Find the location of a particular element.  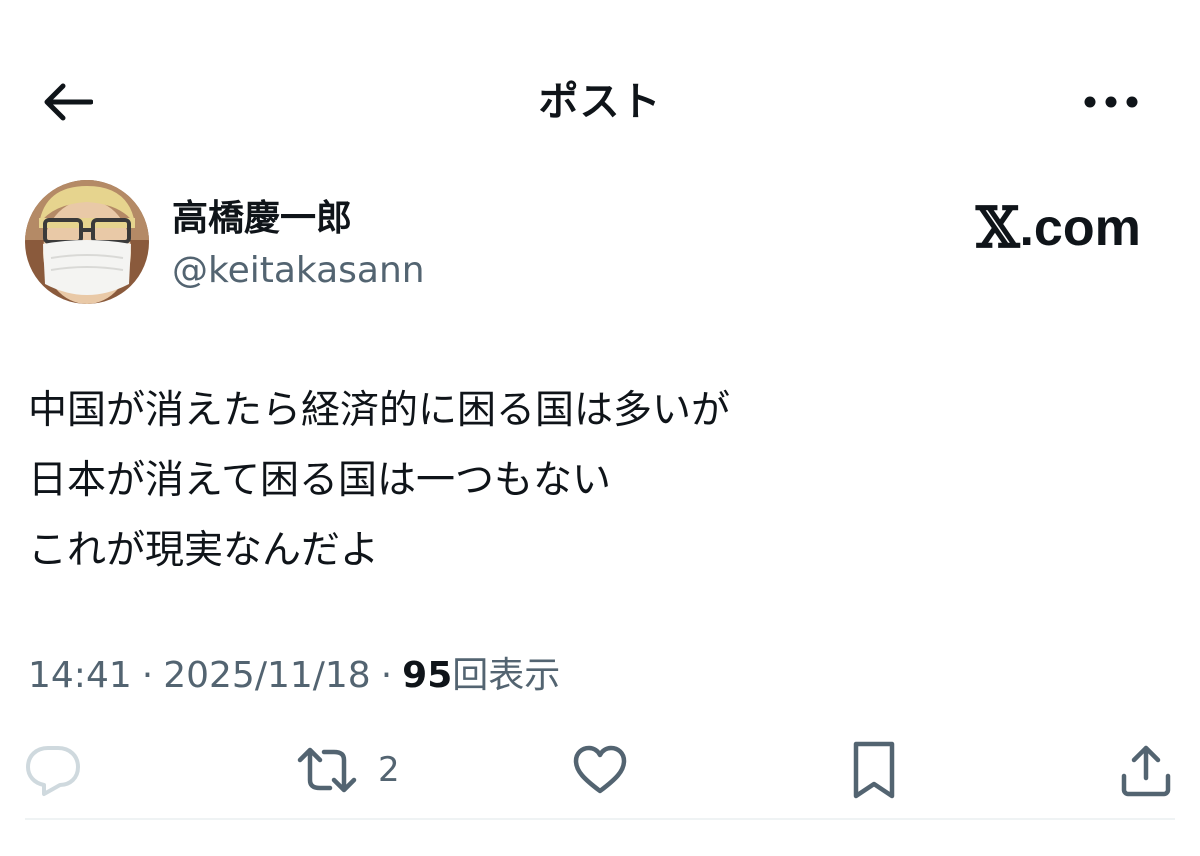

post-text-line: これが現実なんだよ is located at coordinates (204, 550).